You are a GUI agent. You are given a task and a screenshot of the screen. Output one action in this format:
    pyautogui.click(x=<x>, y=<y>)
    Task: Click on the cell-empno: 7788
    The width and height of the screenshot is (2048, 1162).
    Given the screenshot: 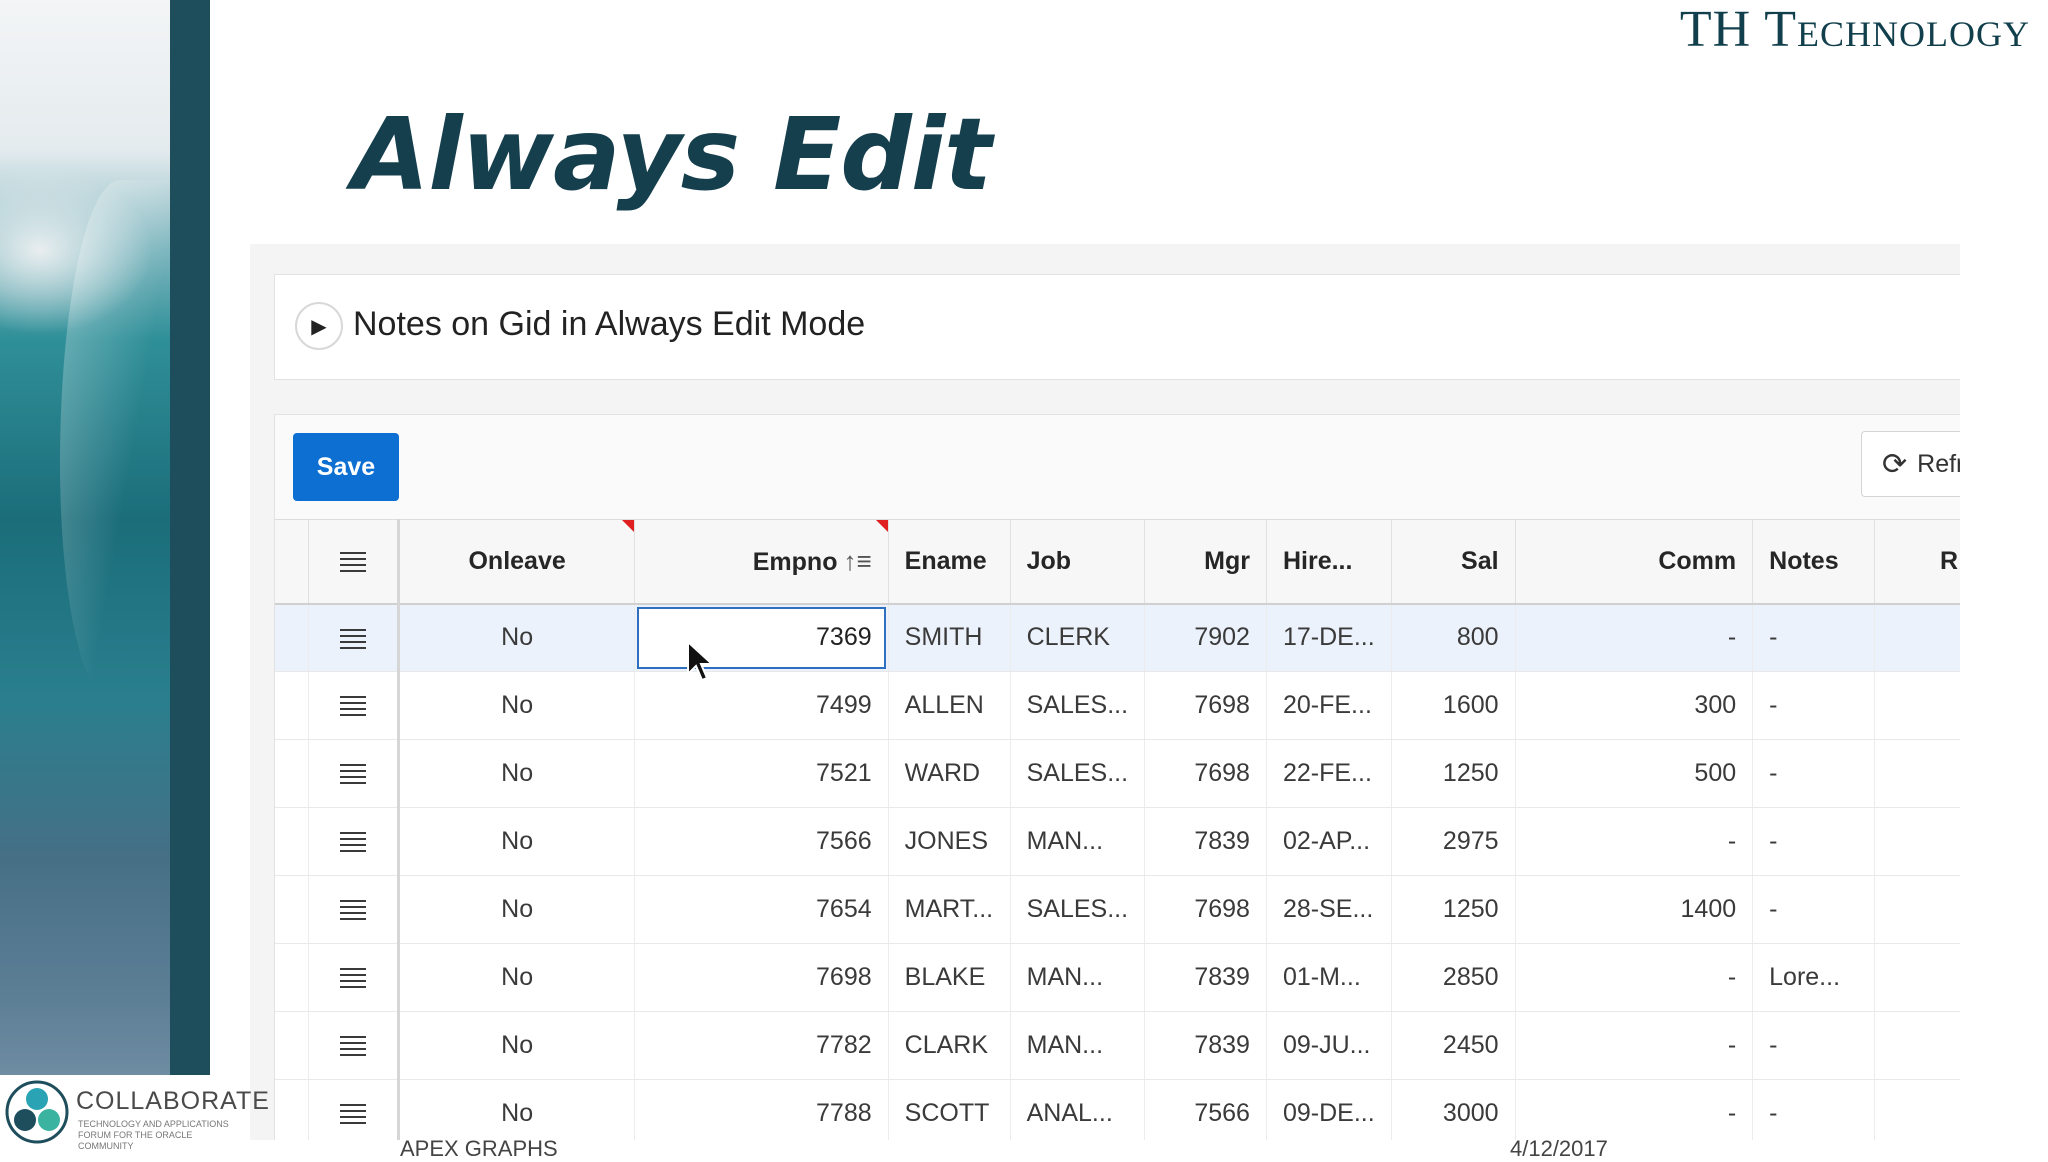 What is the action you would take?
    pyautogui.click(x=761, y=1109)
    